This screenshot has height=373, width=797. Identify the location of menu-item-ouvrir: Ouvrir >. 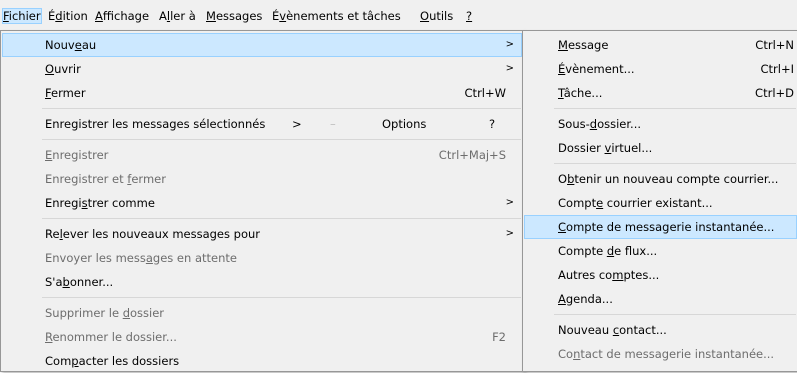
(262, 69).